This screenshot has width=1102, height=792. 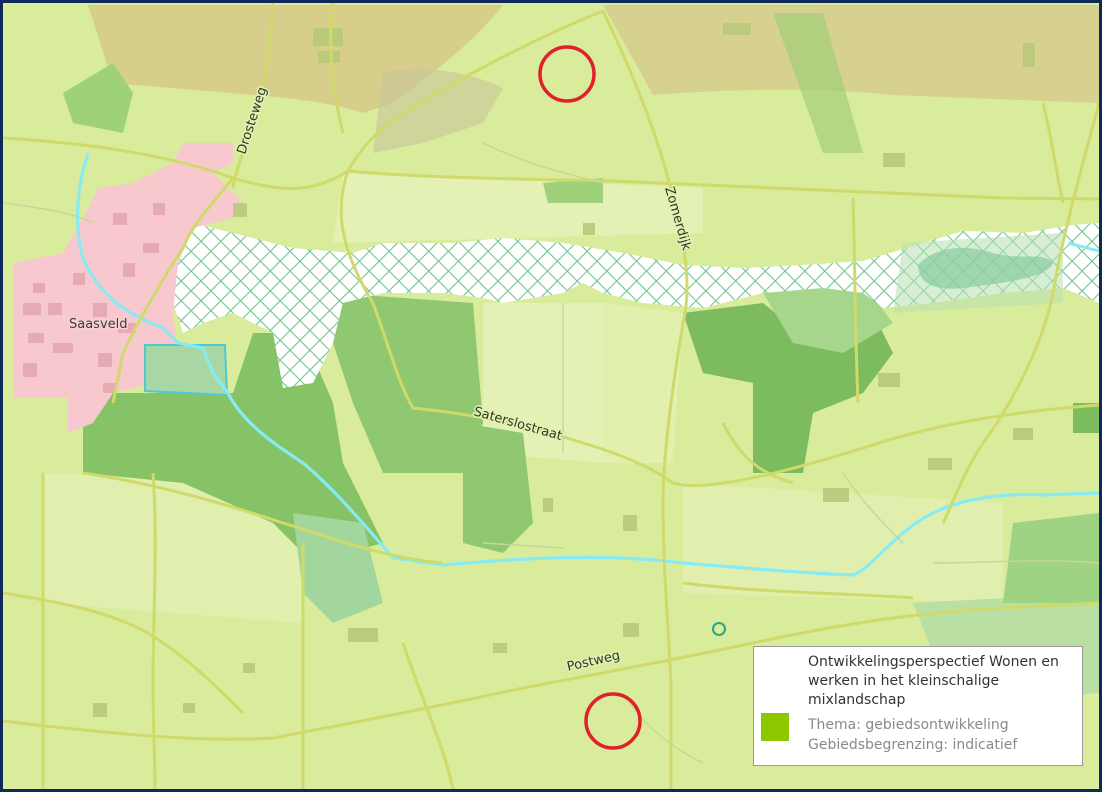 What do you see at coordinates (186, 370) in the screenshot?
I see `estate-moat` at bounding box center [186, 370].